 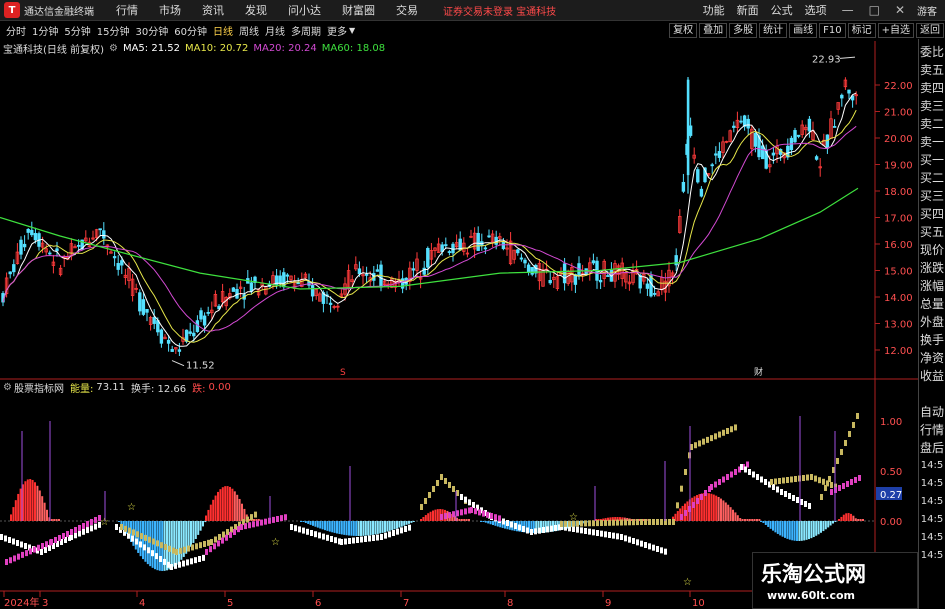 I want to click on side-panel-row: 盘后, so click(x=932, y=448).